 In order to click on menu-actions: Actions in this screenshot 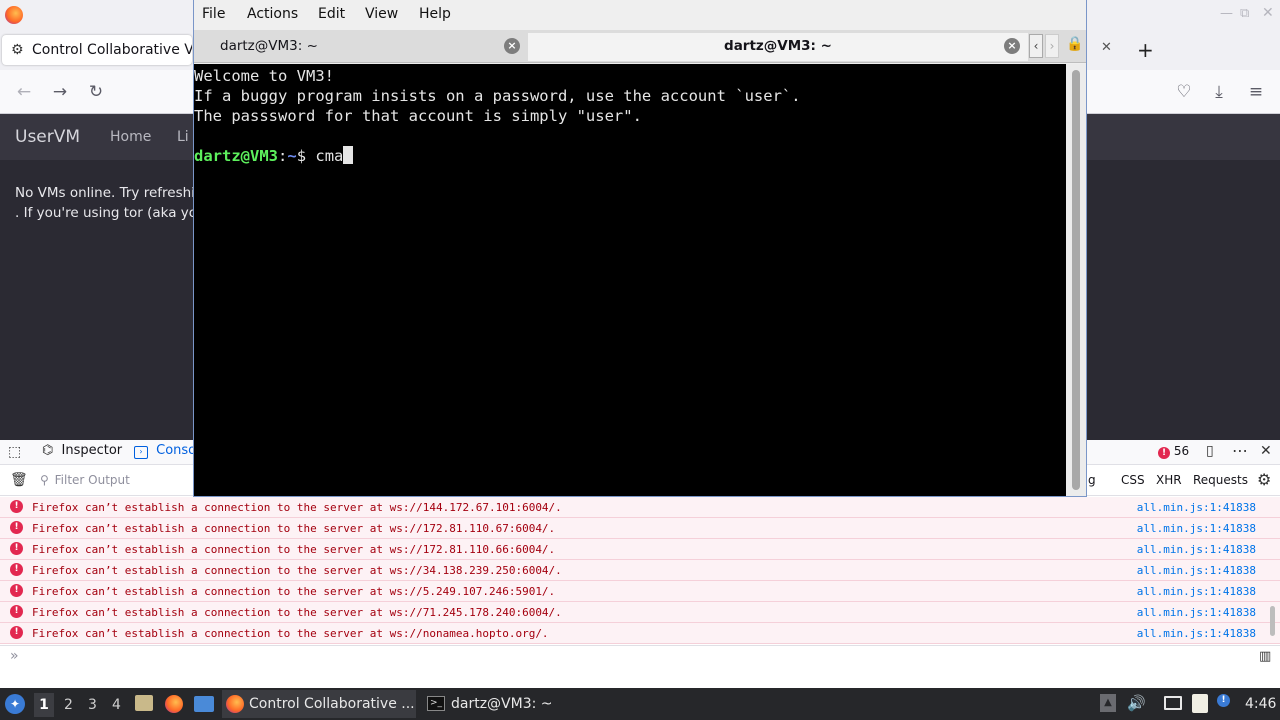, I will do `click(272, 14)`.